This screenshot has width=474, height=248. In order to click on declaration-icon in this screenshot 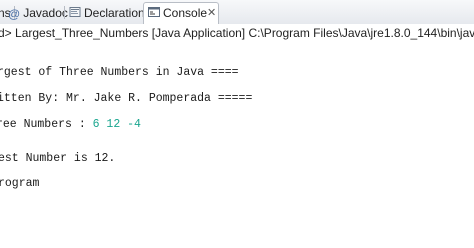, I will do `click(75, 14)`.